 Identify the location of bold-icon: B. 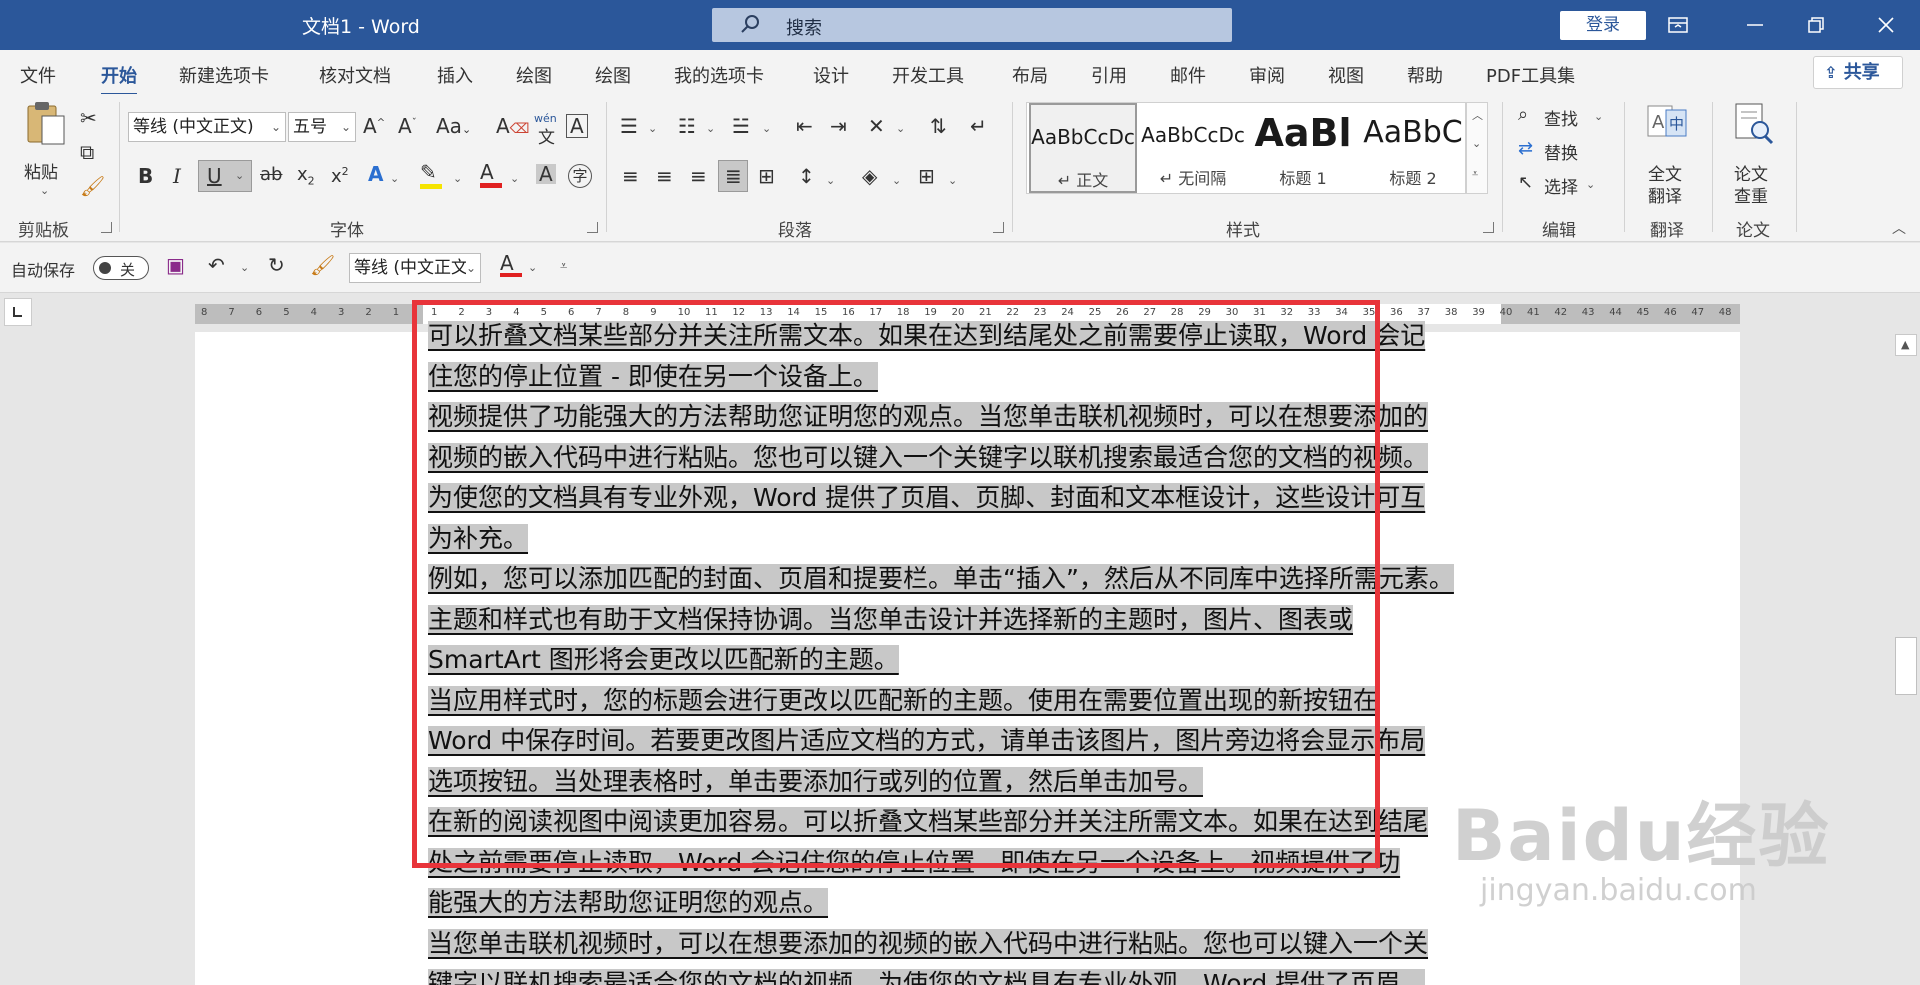
(145, 176).